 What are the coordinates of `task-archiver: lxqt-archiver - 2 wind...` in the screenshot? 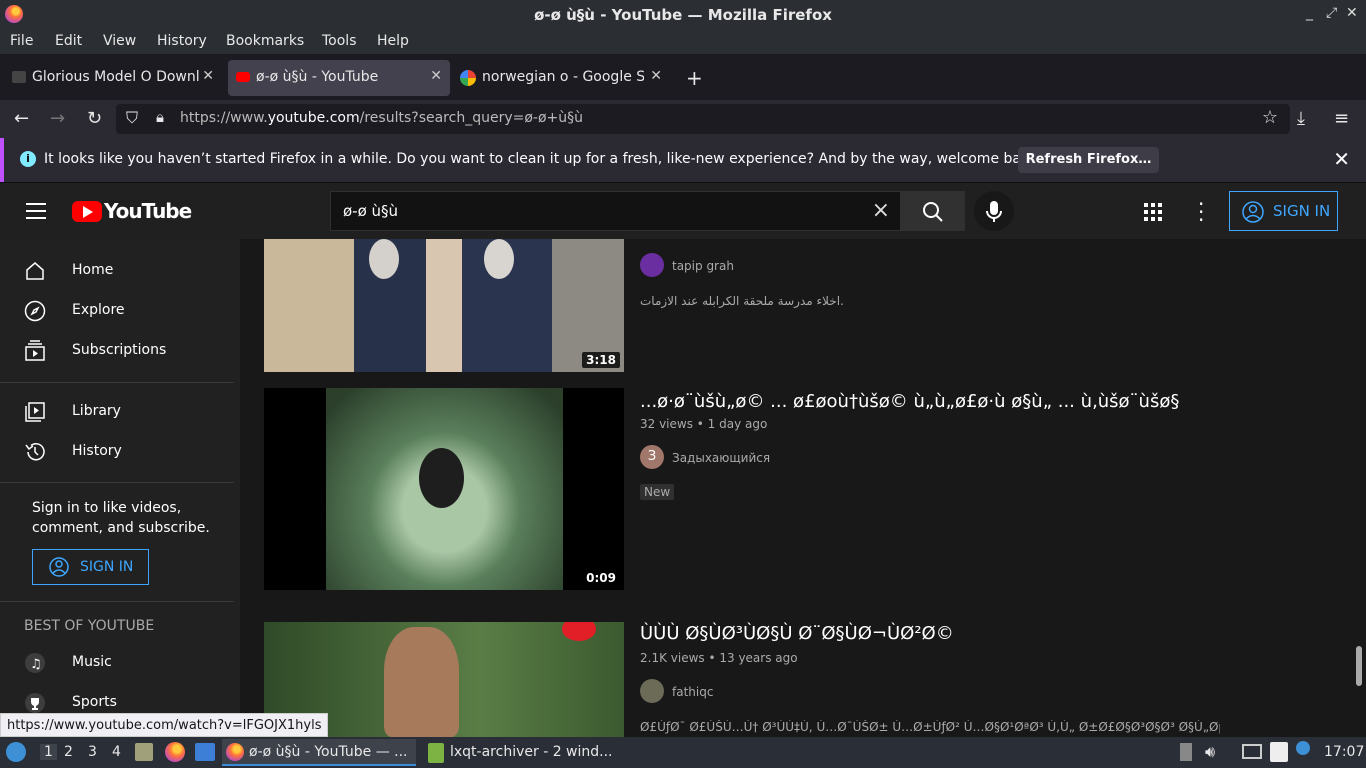 It's located at (518, 752).